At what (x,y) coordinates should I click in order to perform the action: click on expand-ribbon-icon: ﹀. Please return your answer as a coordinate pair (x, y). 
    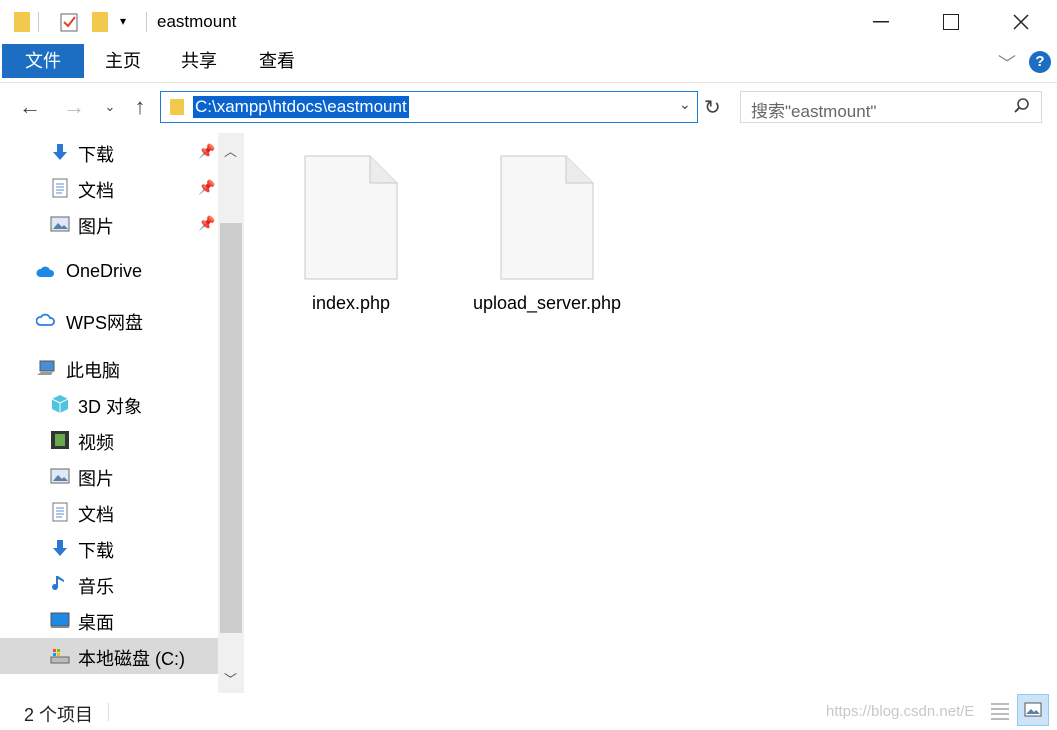
    Looking at the image, I should click on (1007, 63).